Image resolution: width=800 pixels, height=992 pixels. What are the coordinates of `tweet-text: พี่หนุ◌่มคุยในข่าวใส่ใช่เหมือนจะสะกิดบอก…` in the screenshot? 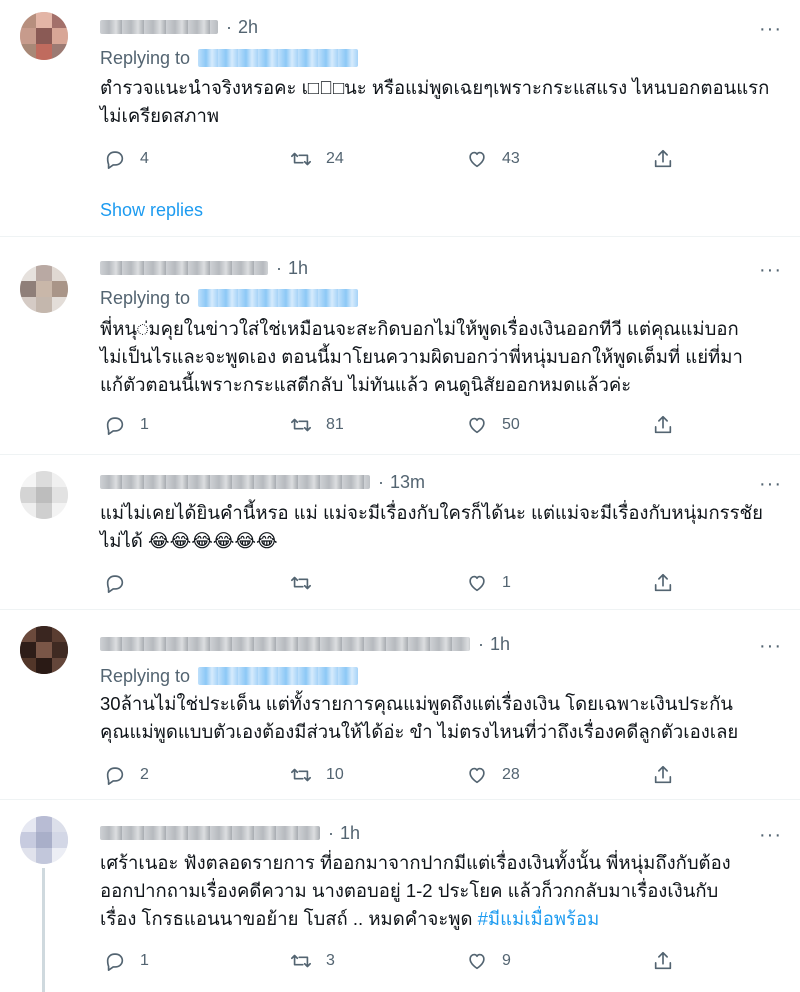 It's located at (421, 356).